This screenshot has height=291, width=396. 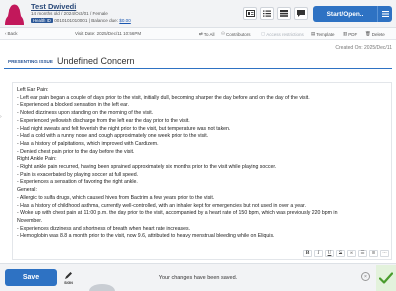 What do you see at coordinates (340, 253) in the screenshot?
I see `strike-button: S` at bounding box center [340, 253].